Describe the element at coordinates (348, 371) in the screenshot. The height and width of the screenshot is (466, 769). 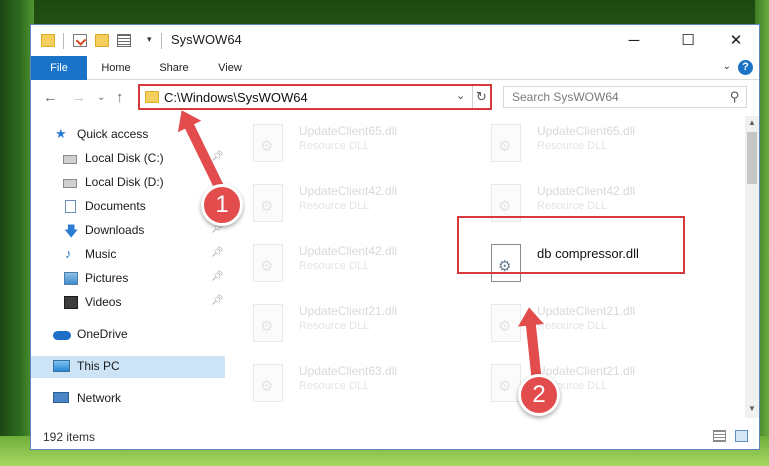
I see `file-name: UpdateClient63.dll` at that location.